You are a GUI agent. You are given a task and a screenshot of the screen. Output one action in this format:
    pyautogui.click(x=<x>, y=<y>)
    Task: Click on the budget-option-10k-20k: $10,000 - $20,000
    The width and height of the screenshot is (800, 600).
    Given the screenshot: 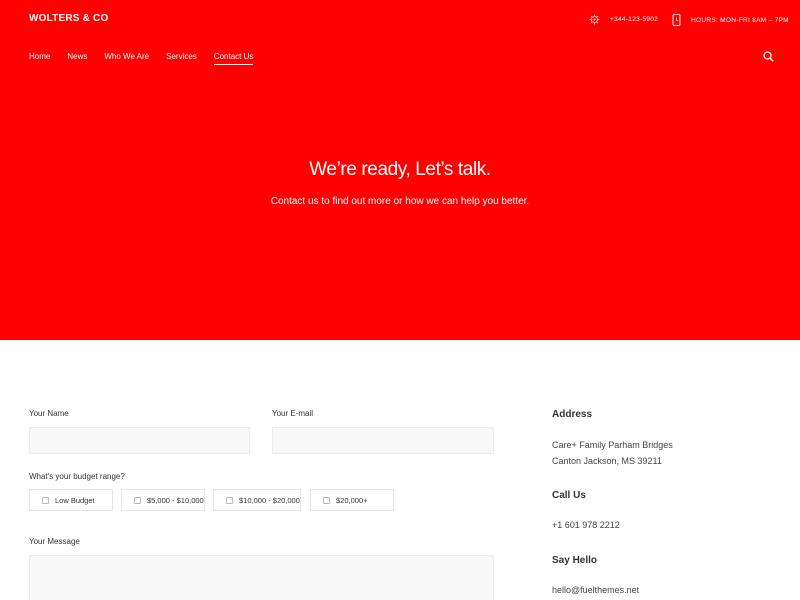 What is the action you would take?
    pyautogui.click(x=257, y=500)
    